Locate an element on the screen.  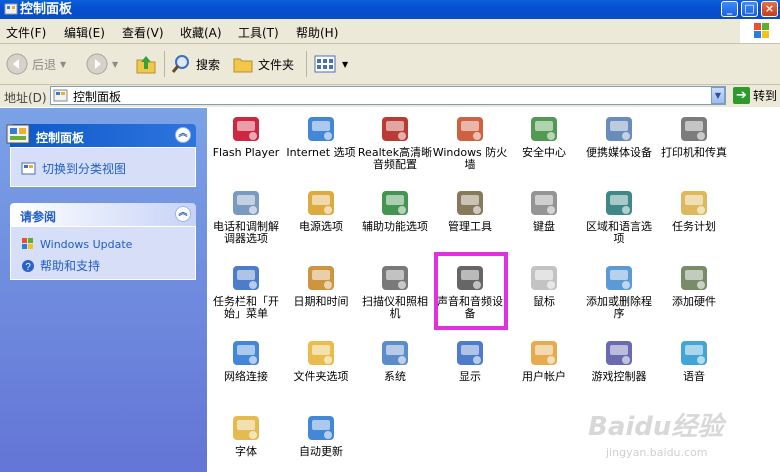
item-label: 打印机和传真 is located at coordinates (694, 152).